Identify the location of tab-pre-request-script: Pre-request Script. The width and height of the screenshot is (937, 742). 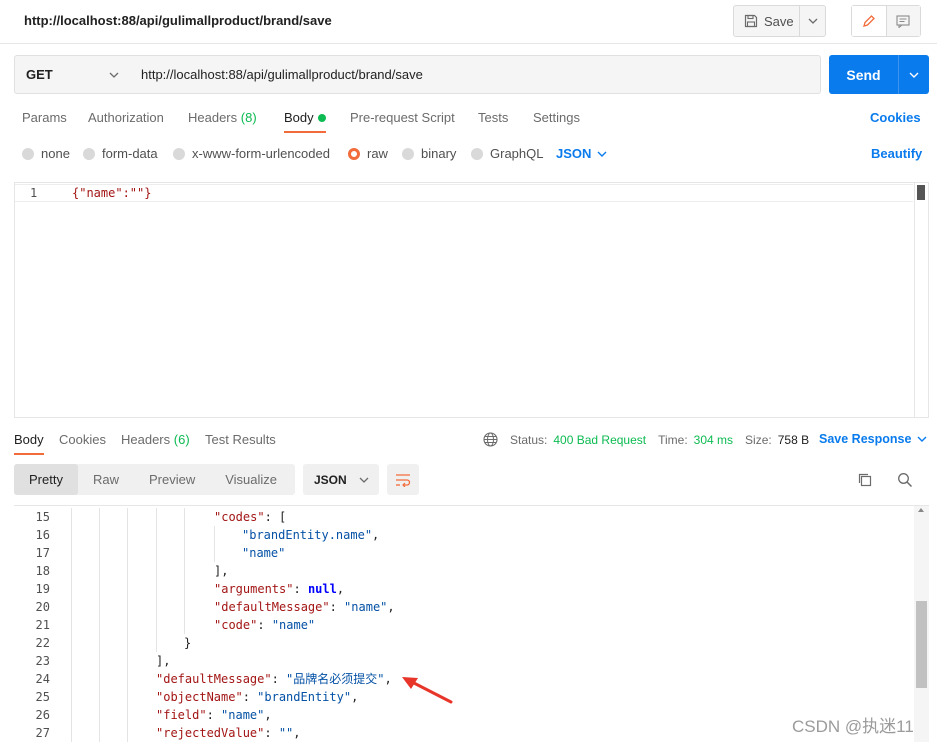
(402, 117).